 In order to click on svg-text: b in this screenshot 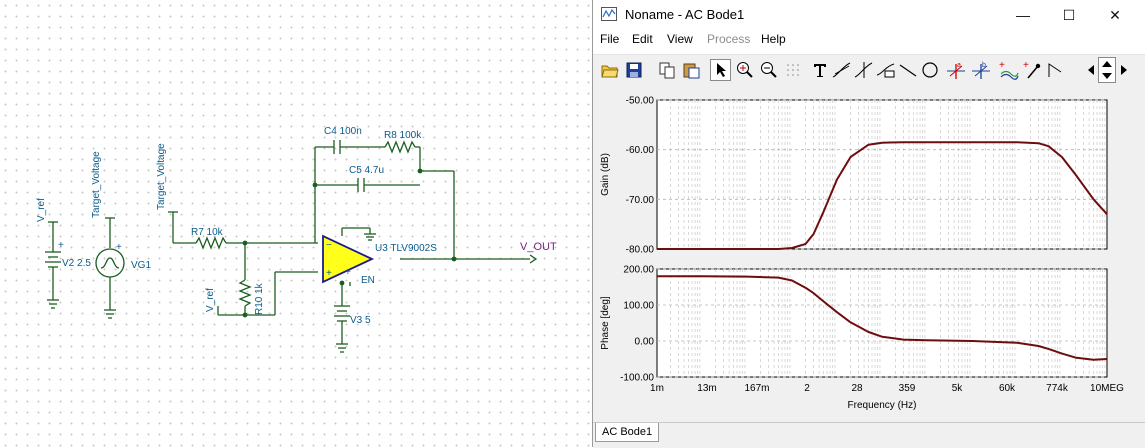, I will do `click(984, 65)`.